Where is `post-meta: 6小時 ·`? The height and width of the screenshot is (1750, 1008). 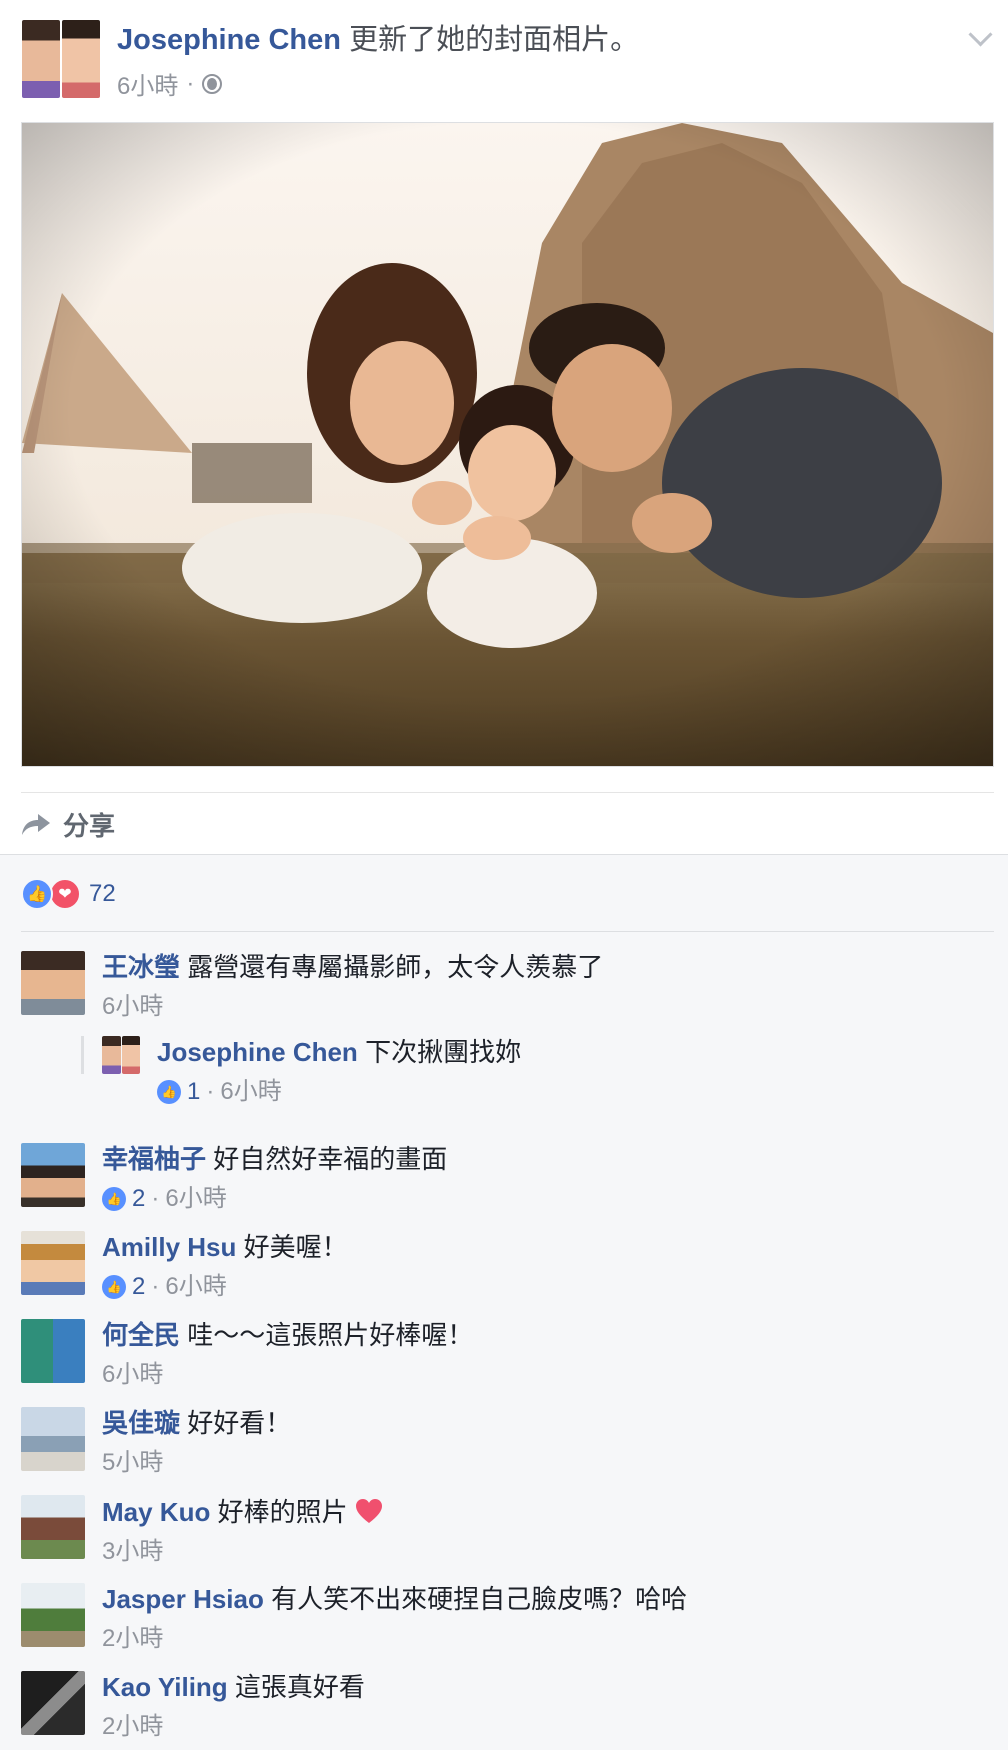
post-meta: 6小時 · is located at coordinates (170, 83).